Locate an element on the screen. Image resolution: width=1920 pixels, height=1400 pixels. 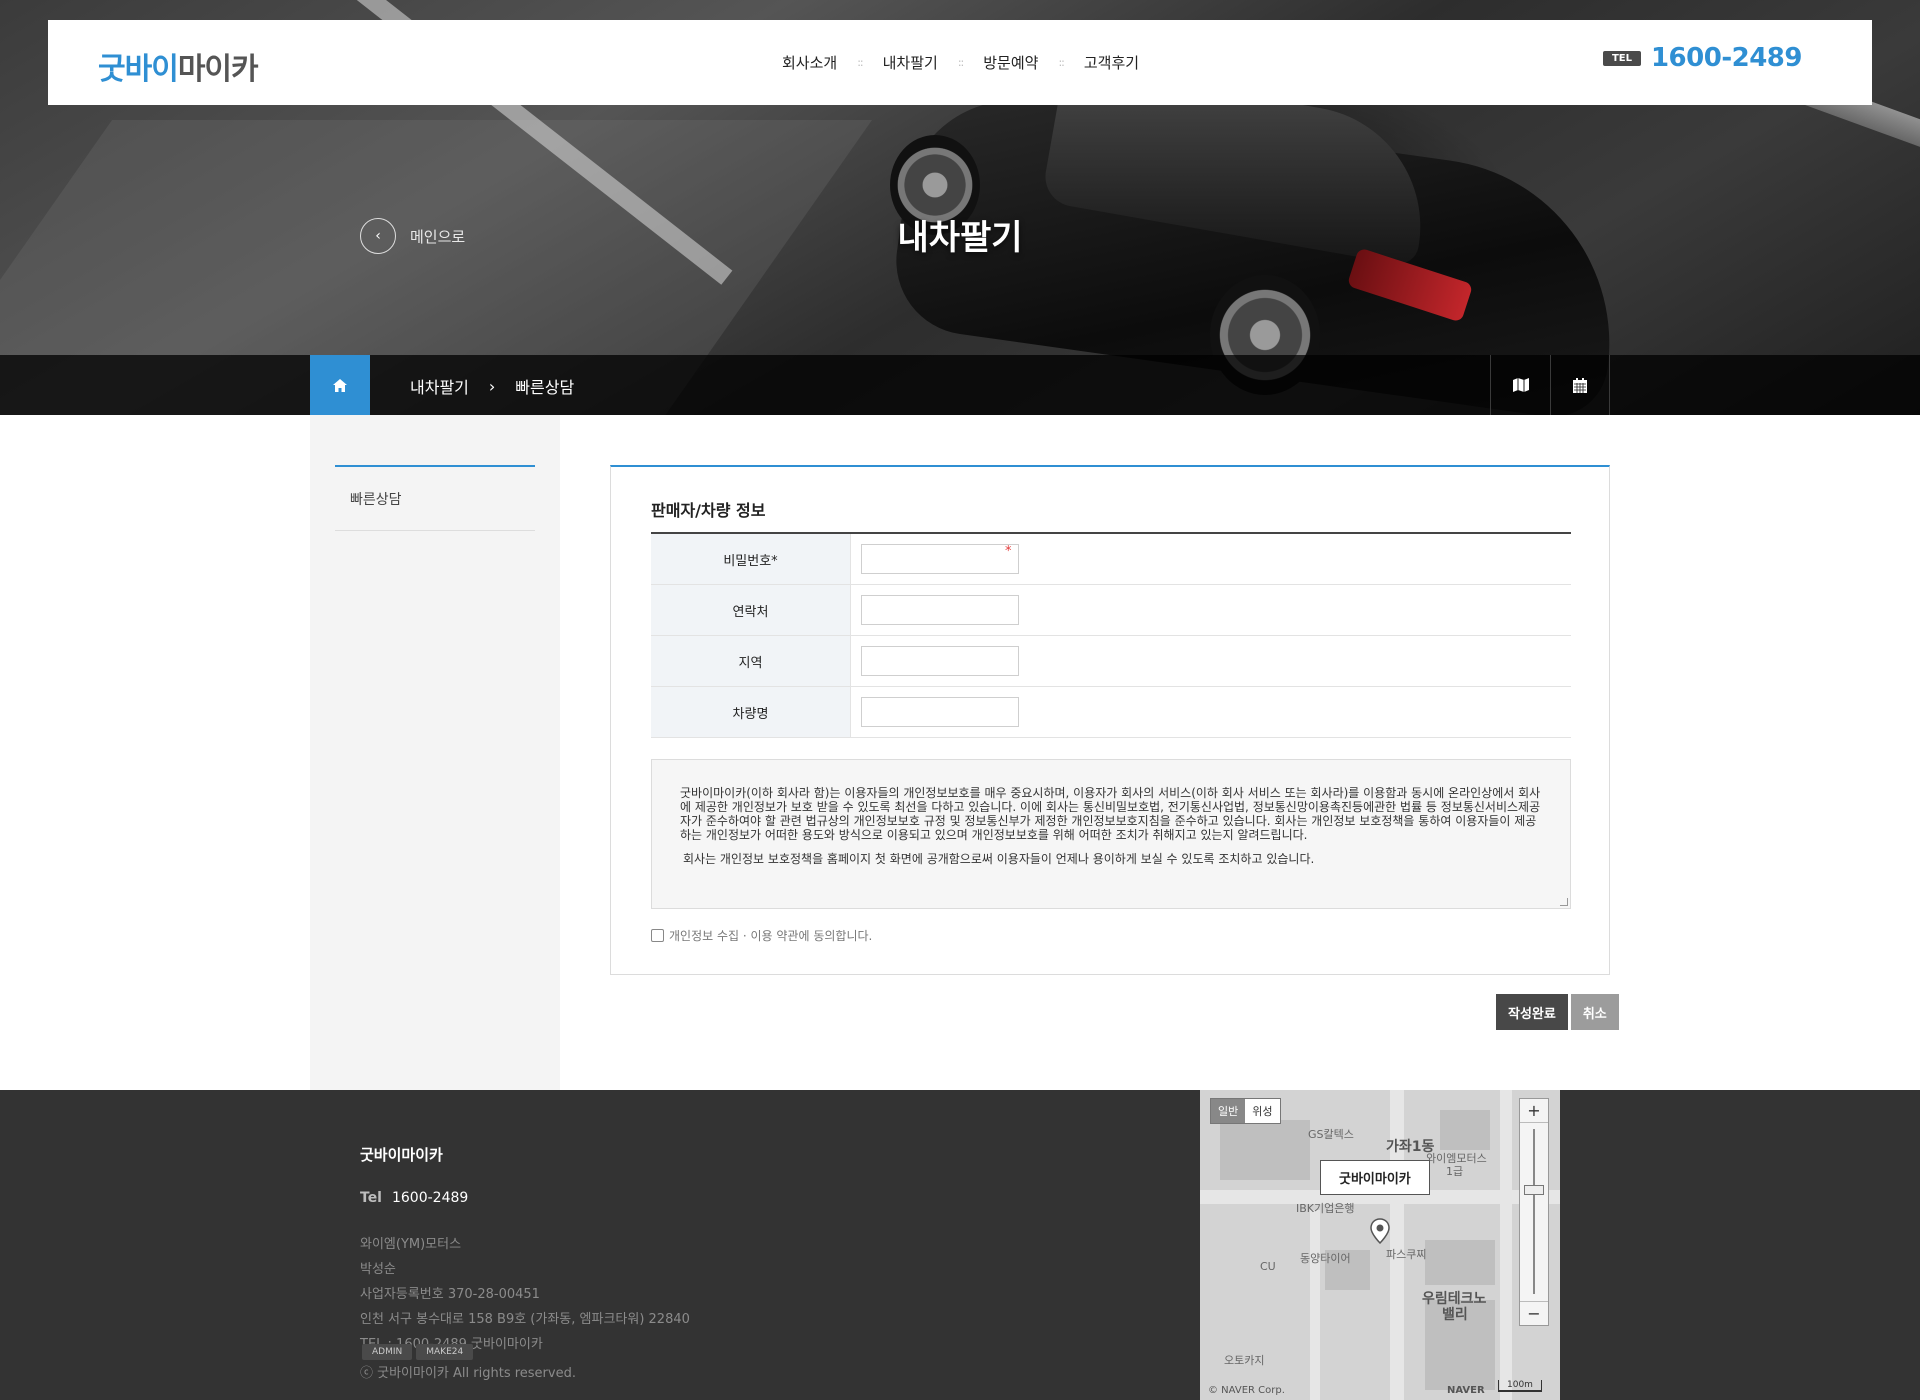
map-type-normal: 일반 is located at coordinates (1228, 1111).